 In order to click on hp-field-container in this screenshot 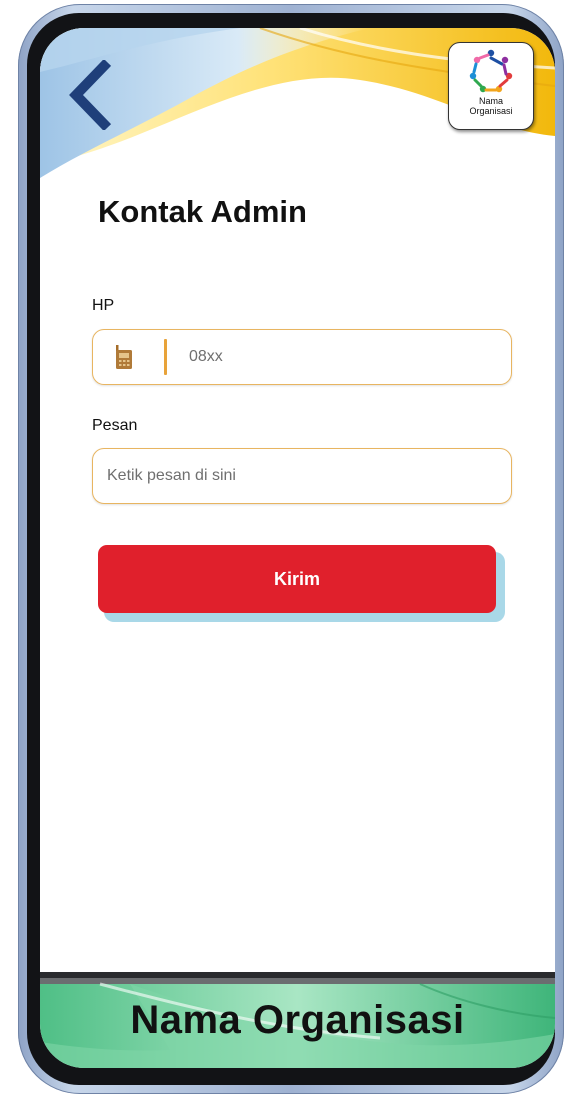, I will do `click(302, 357)`.